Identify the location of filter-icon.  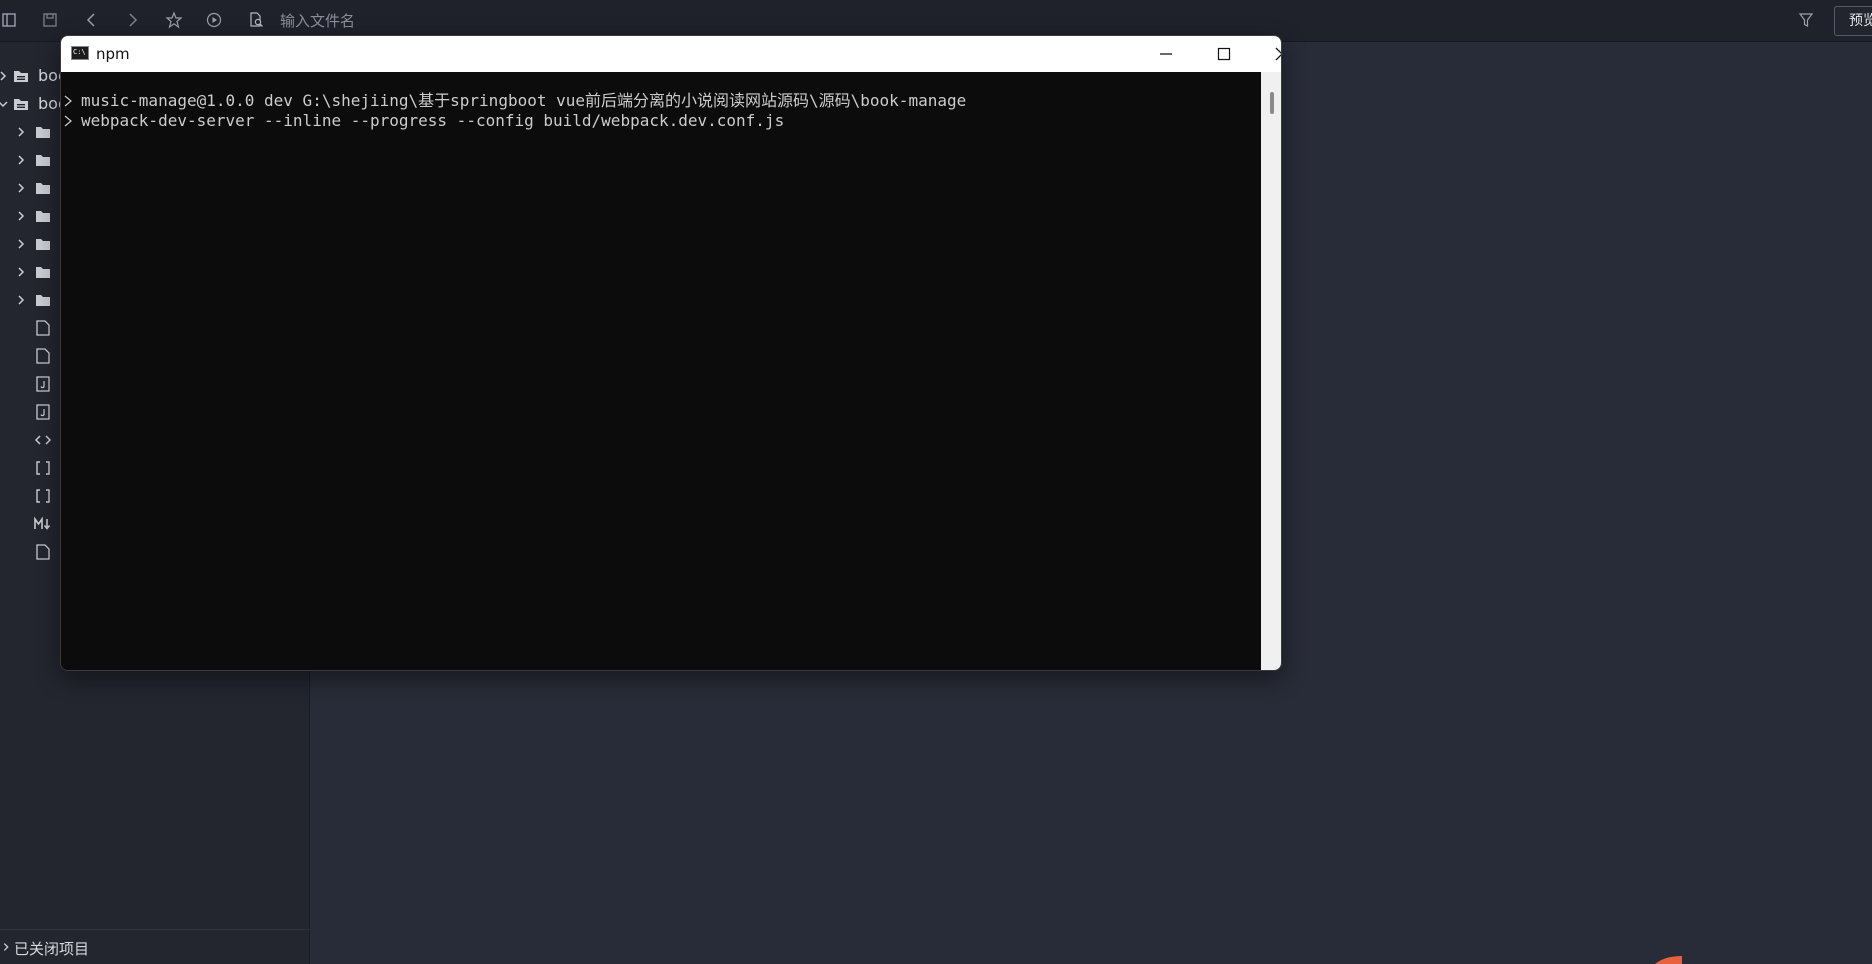
(1806, 20).